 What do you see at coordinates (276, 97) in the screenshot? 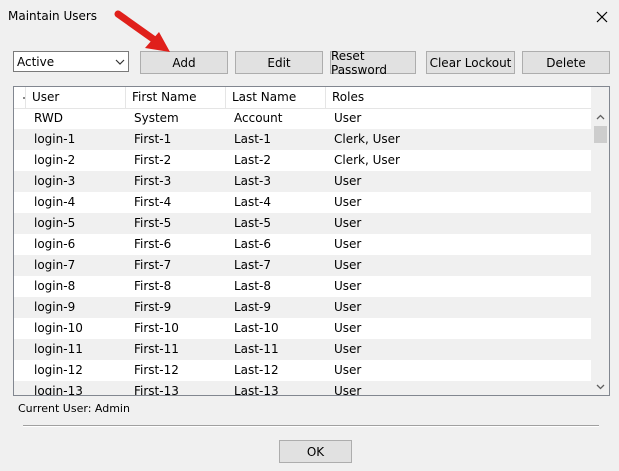
I see `column-header-last-name: Last Name` at bounding box center [276, 97].